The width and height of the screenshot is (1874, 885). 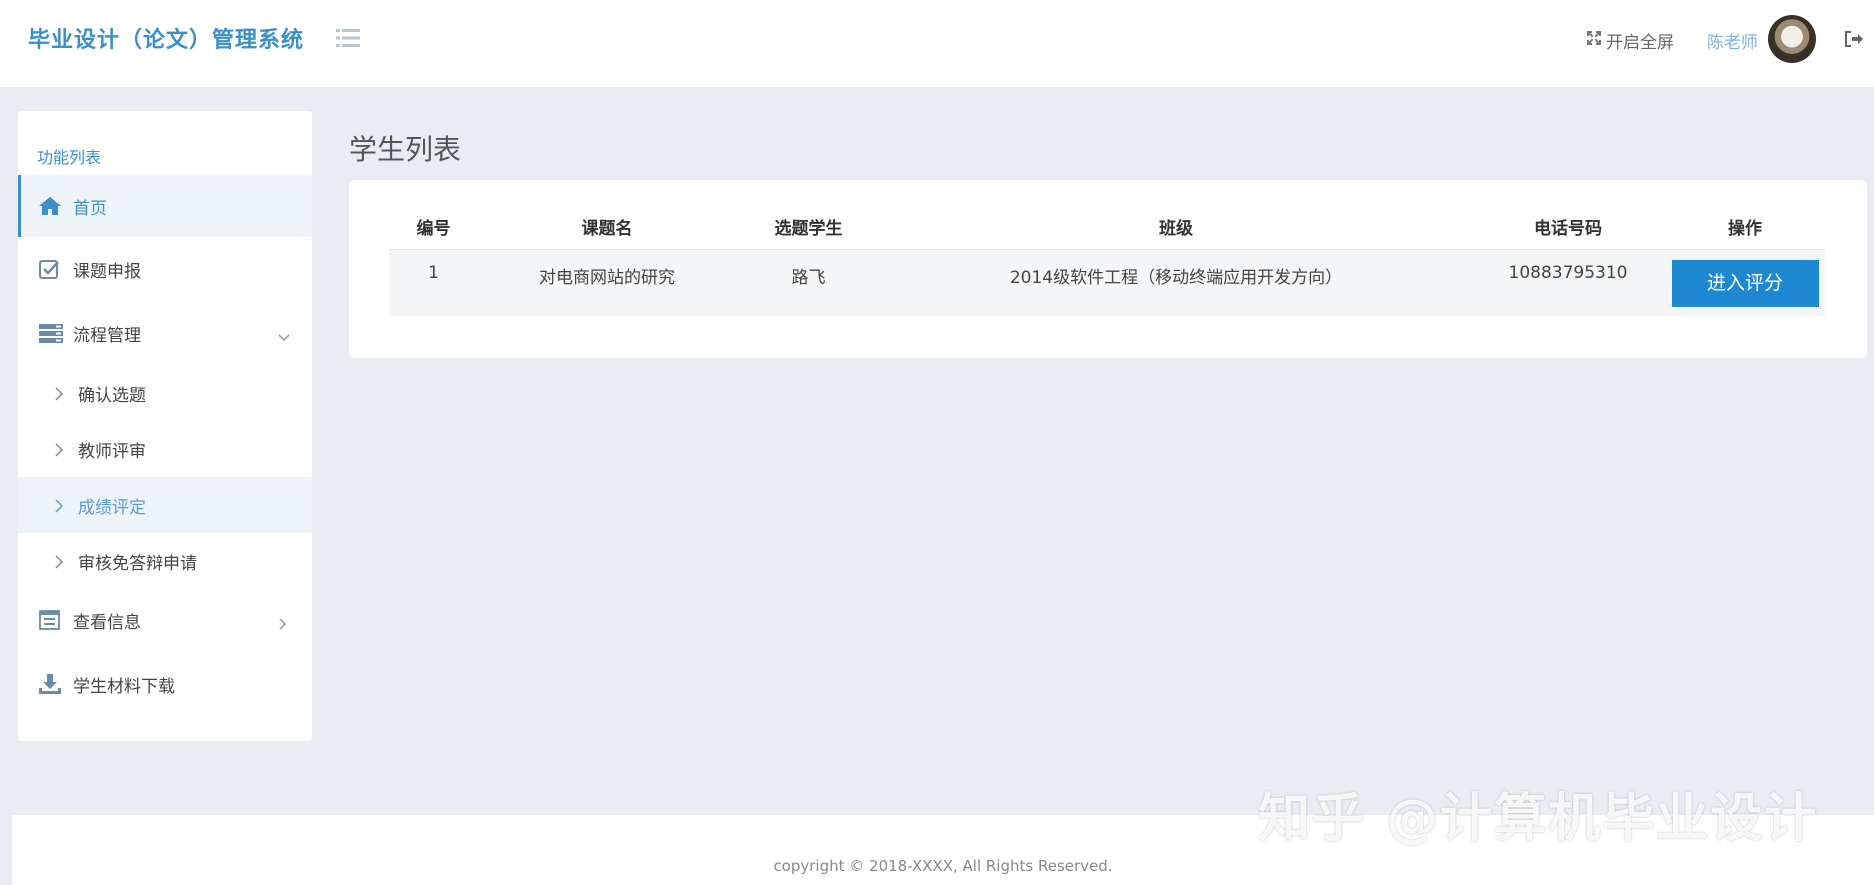 What do you see at coordinates (284, 335) in the screenshot?
I see `chevron-down-icon` at bounding box center [284, 335].